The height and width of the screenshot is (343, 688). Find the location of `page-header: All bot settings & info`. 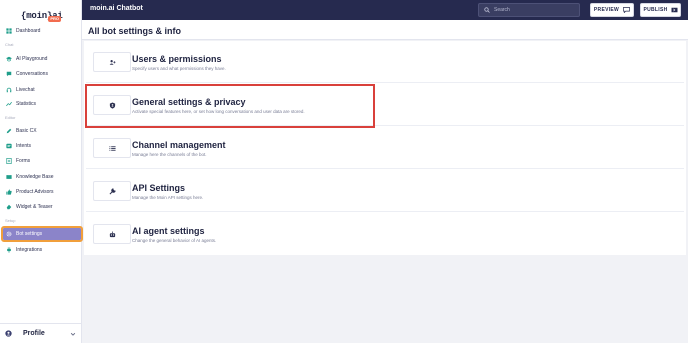

page-header: All bot settings & info is located at coordinates (385, 30).